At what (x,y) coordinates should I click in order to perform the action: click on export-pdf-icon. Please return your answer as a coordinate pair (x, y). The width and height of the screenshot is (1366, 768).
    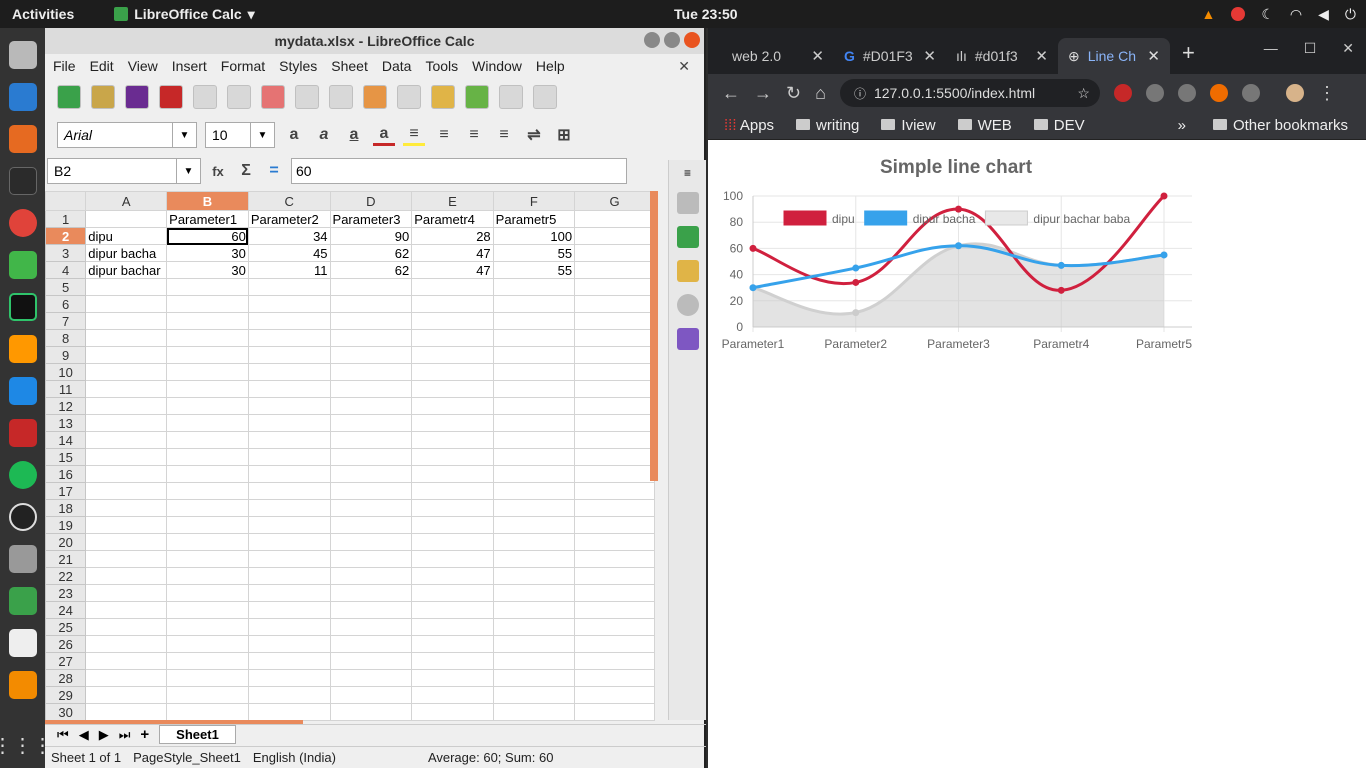
    Looking at the image, I should click on (171, 97).